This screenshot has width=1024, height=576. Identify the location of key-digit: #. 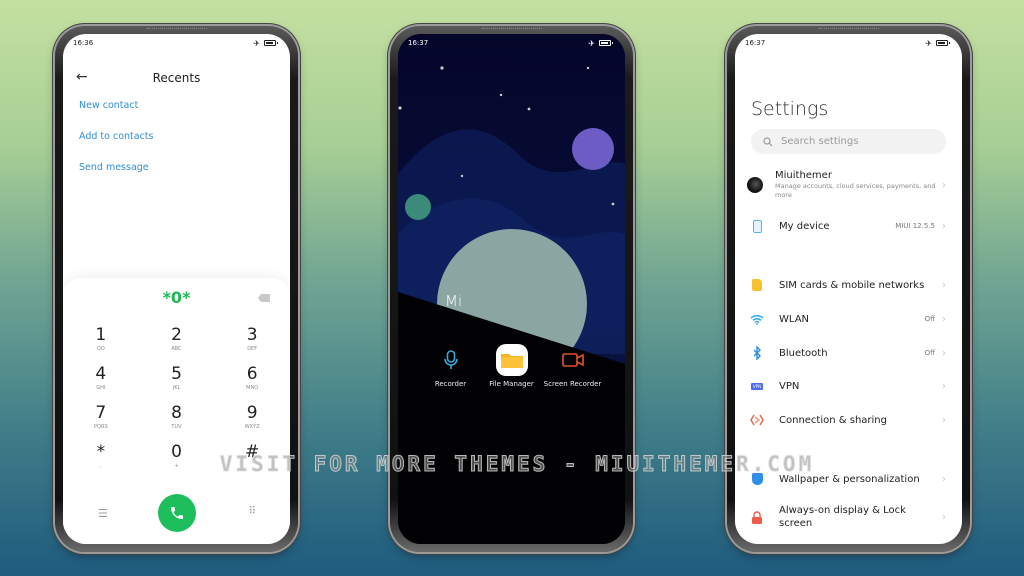
(252, 452).